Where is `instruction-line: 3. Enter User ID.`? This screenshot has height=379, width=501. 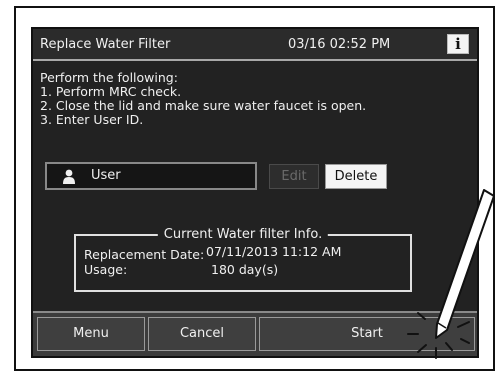
instruction-line: 3. Enter User ID. is located at coordinates (92, 119).